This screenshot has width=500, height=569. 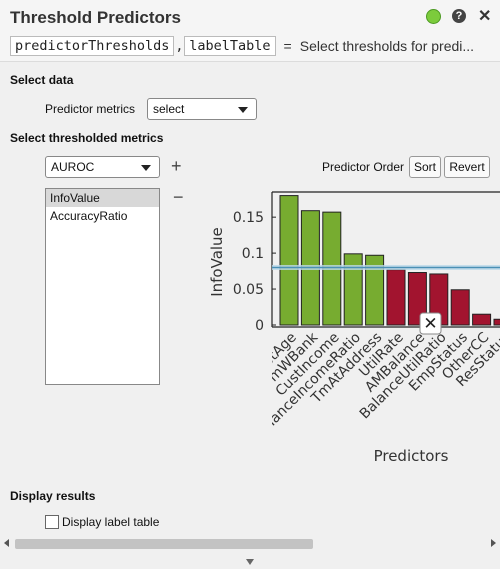 What do you see at coordinates (433, 16) in the screenshot?
I see `status-indicator-icon` at bounding box center [433, 16].